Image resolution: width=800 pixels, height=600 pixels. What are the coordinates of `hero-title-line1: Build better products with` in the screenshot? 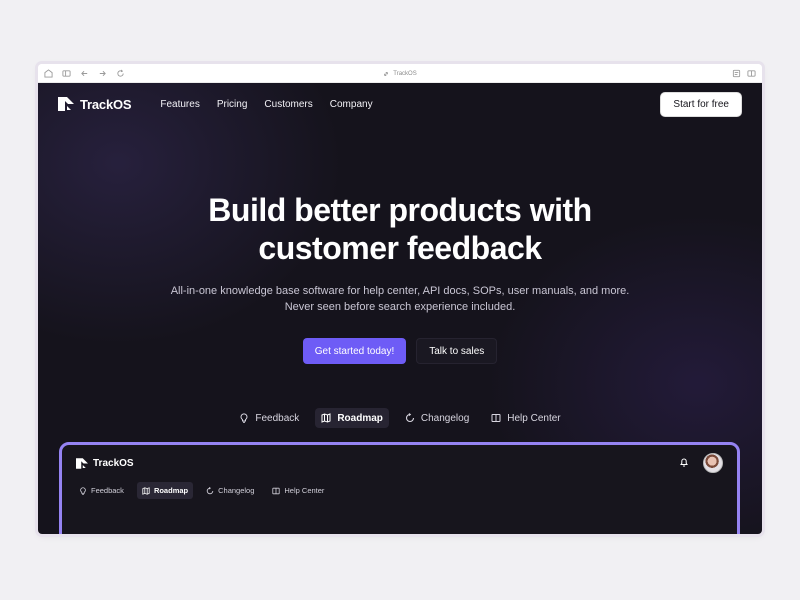 It's located at (400, 210).